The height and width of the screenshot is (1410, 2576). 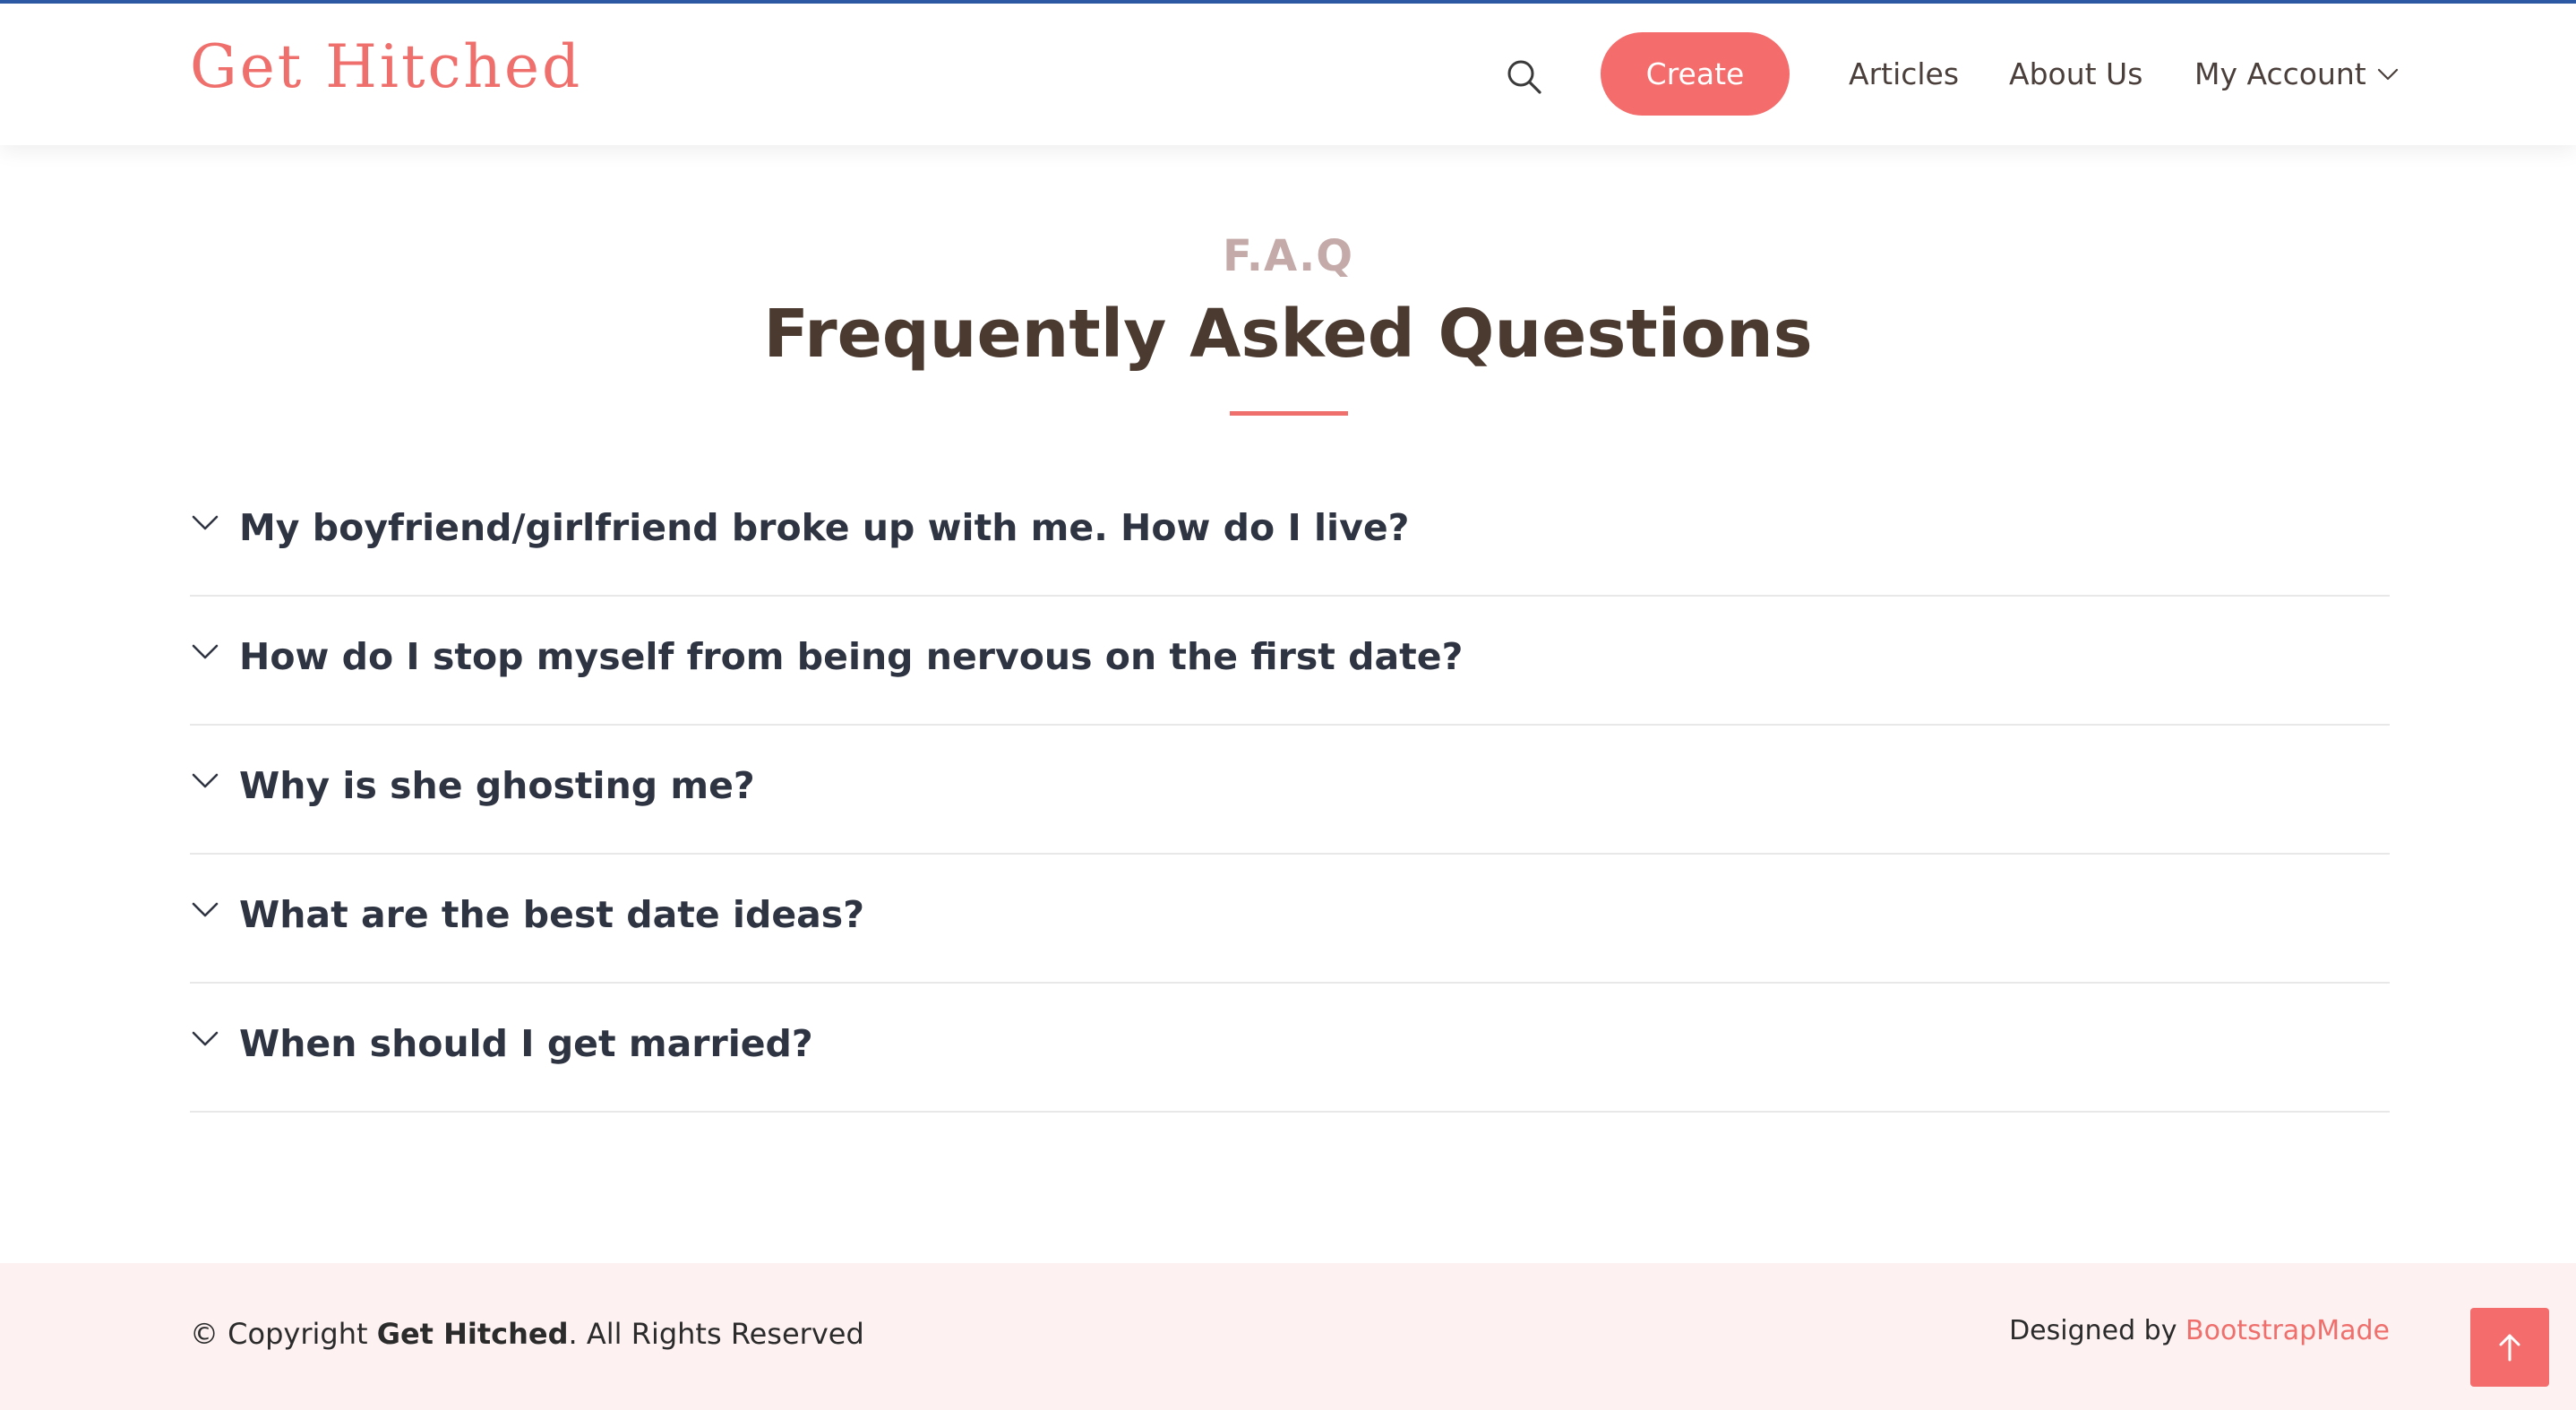 I want to click on section-eyebrow: F.A.Q, so click(x=1288, y=256).